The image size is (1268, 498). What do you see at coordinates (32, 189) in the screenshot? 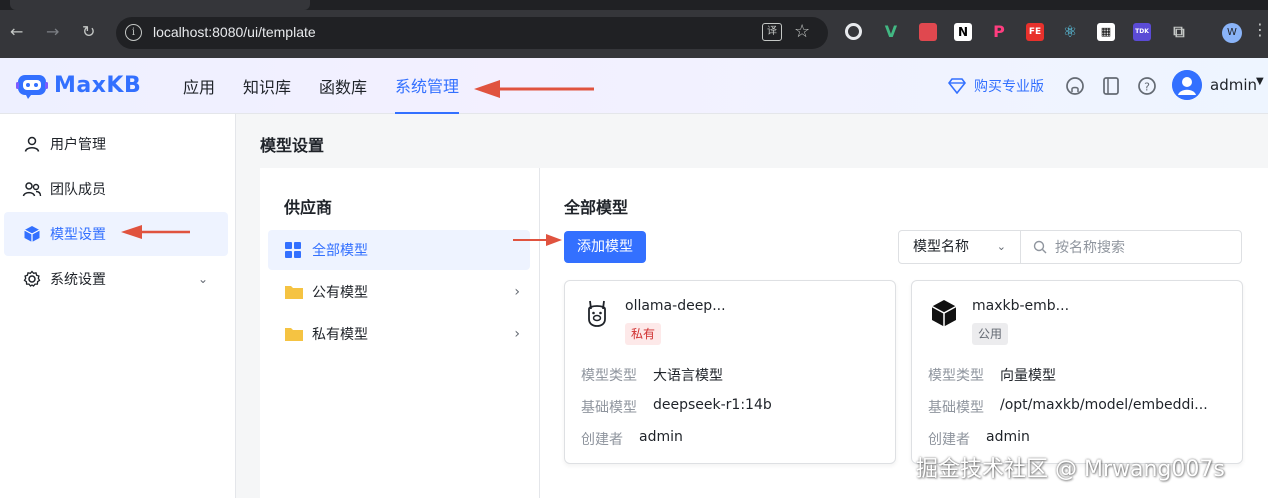
I see `team-icon` at bounding box center [32, 189].